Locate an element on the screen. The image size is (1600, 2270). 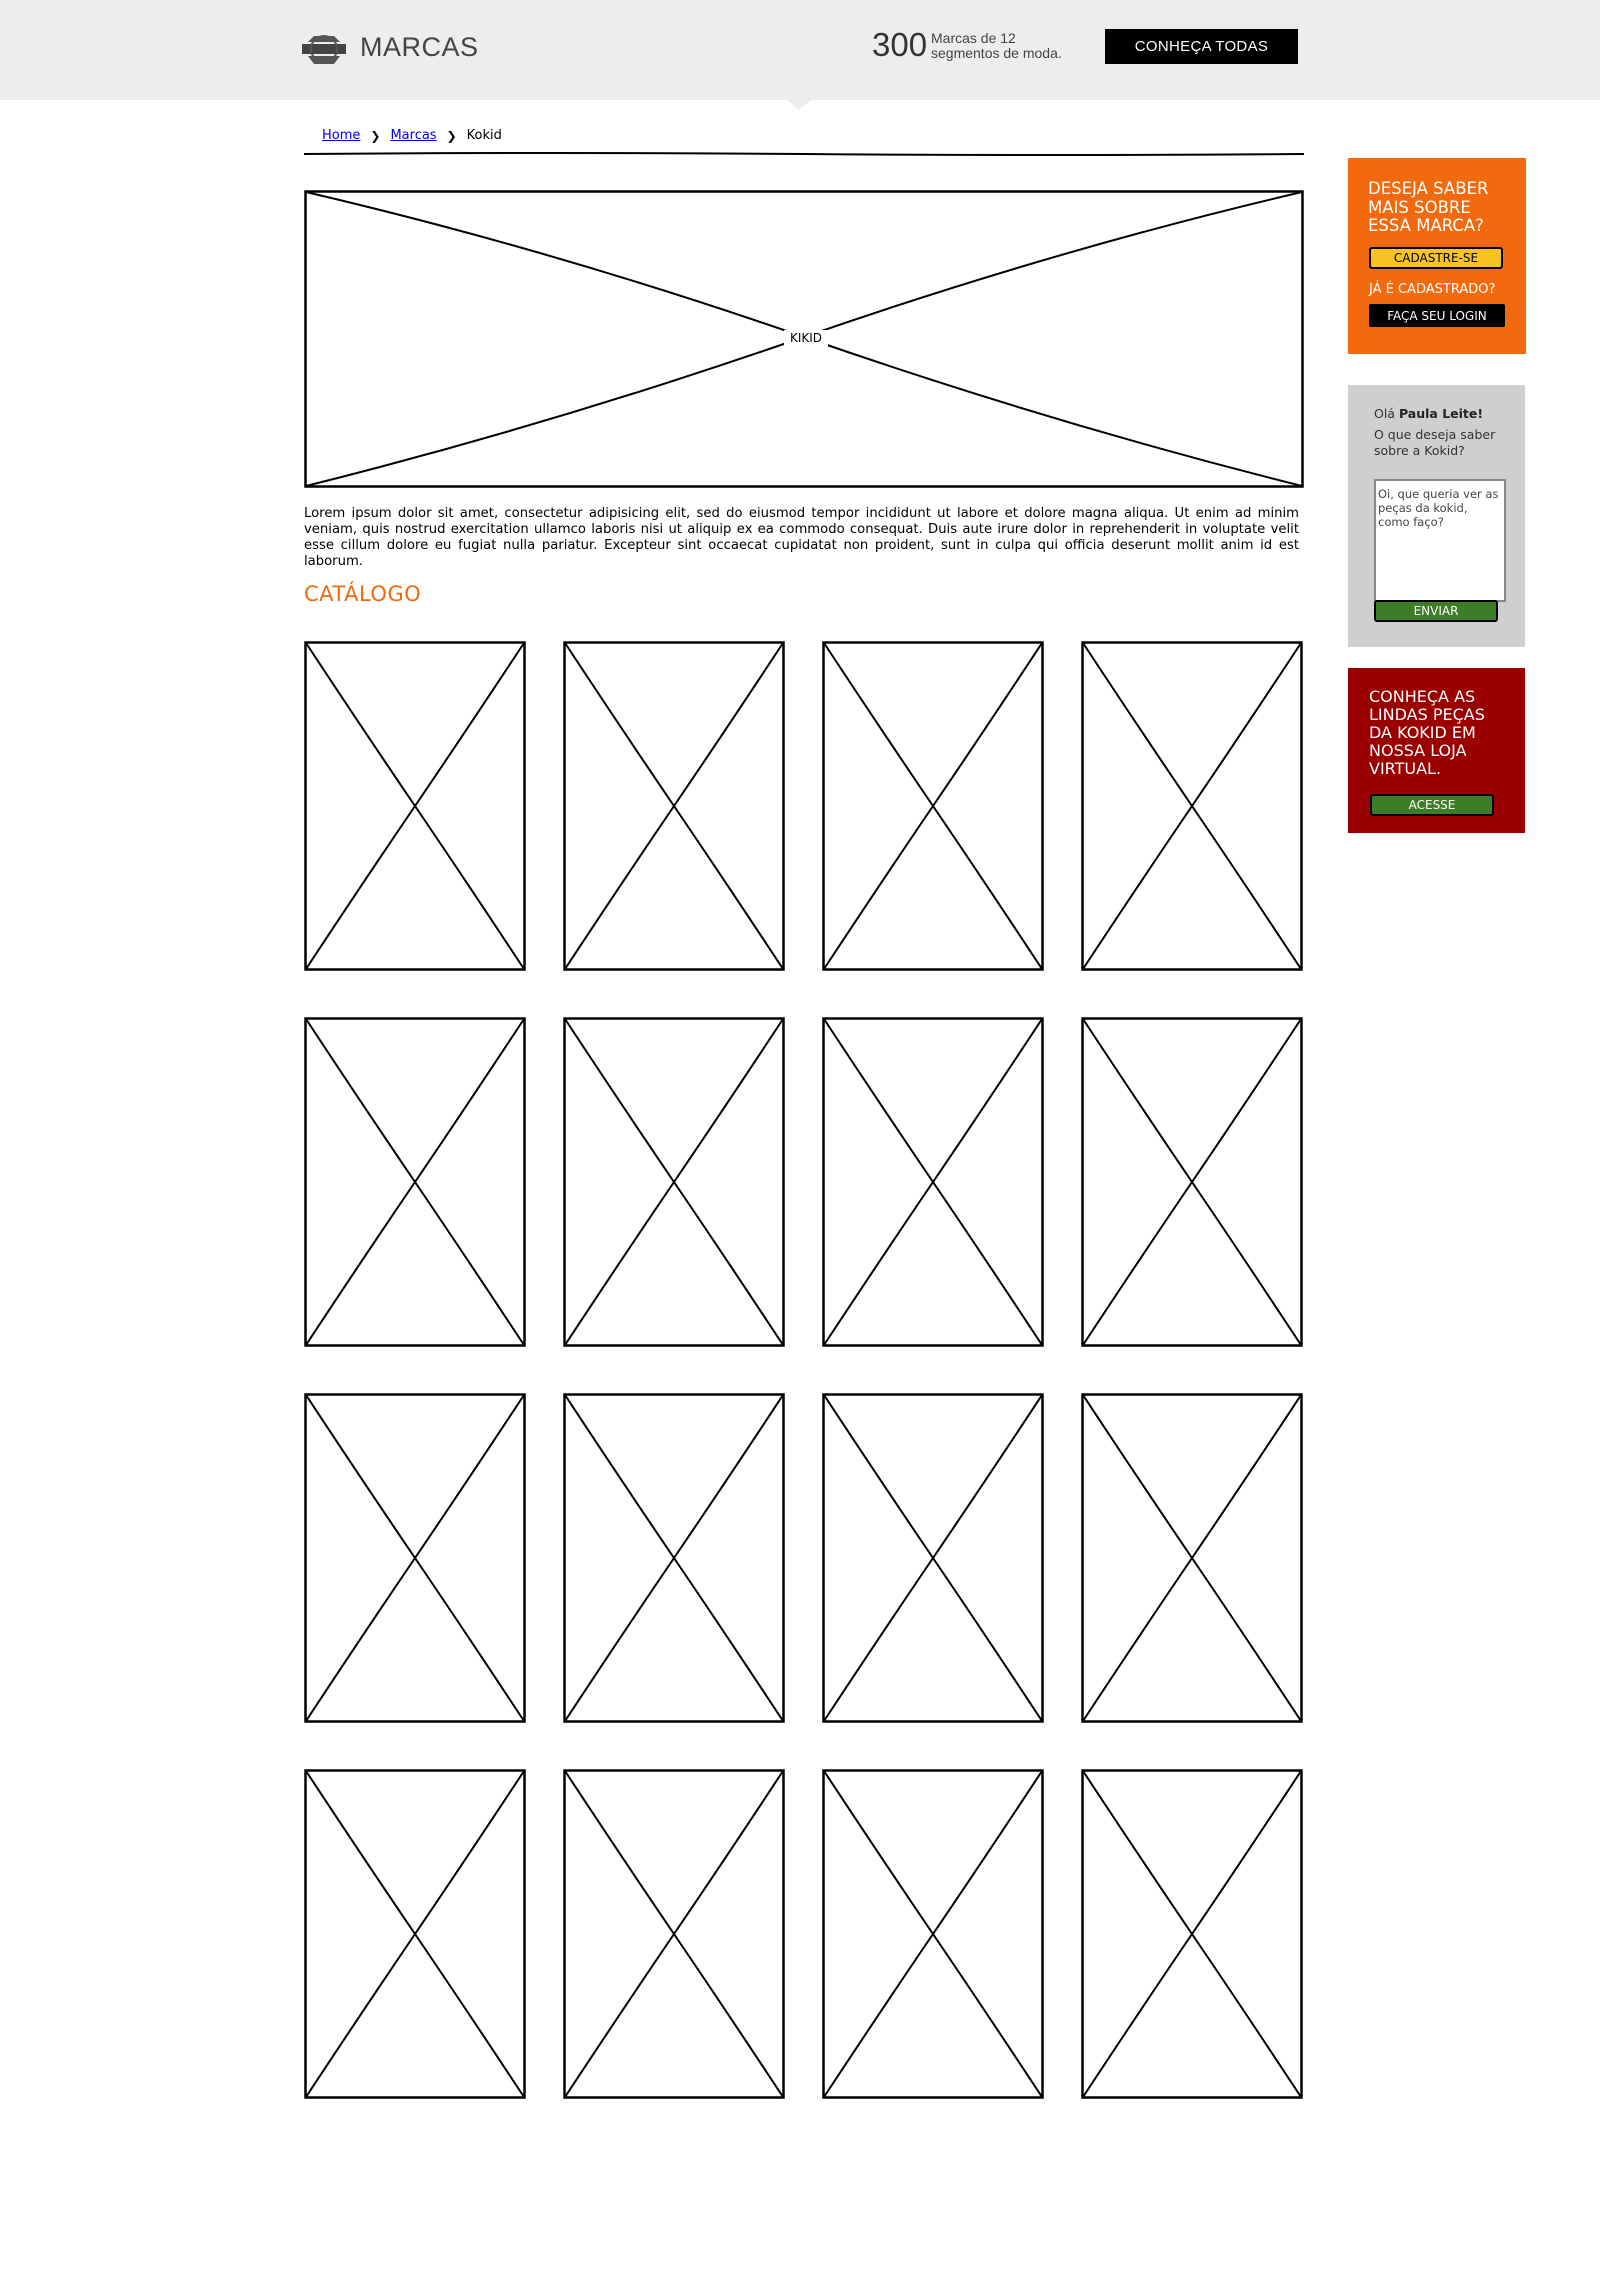
already-registered-label: JÁ É CADASTRADO? is located at coordinates (1432, 289).